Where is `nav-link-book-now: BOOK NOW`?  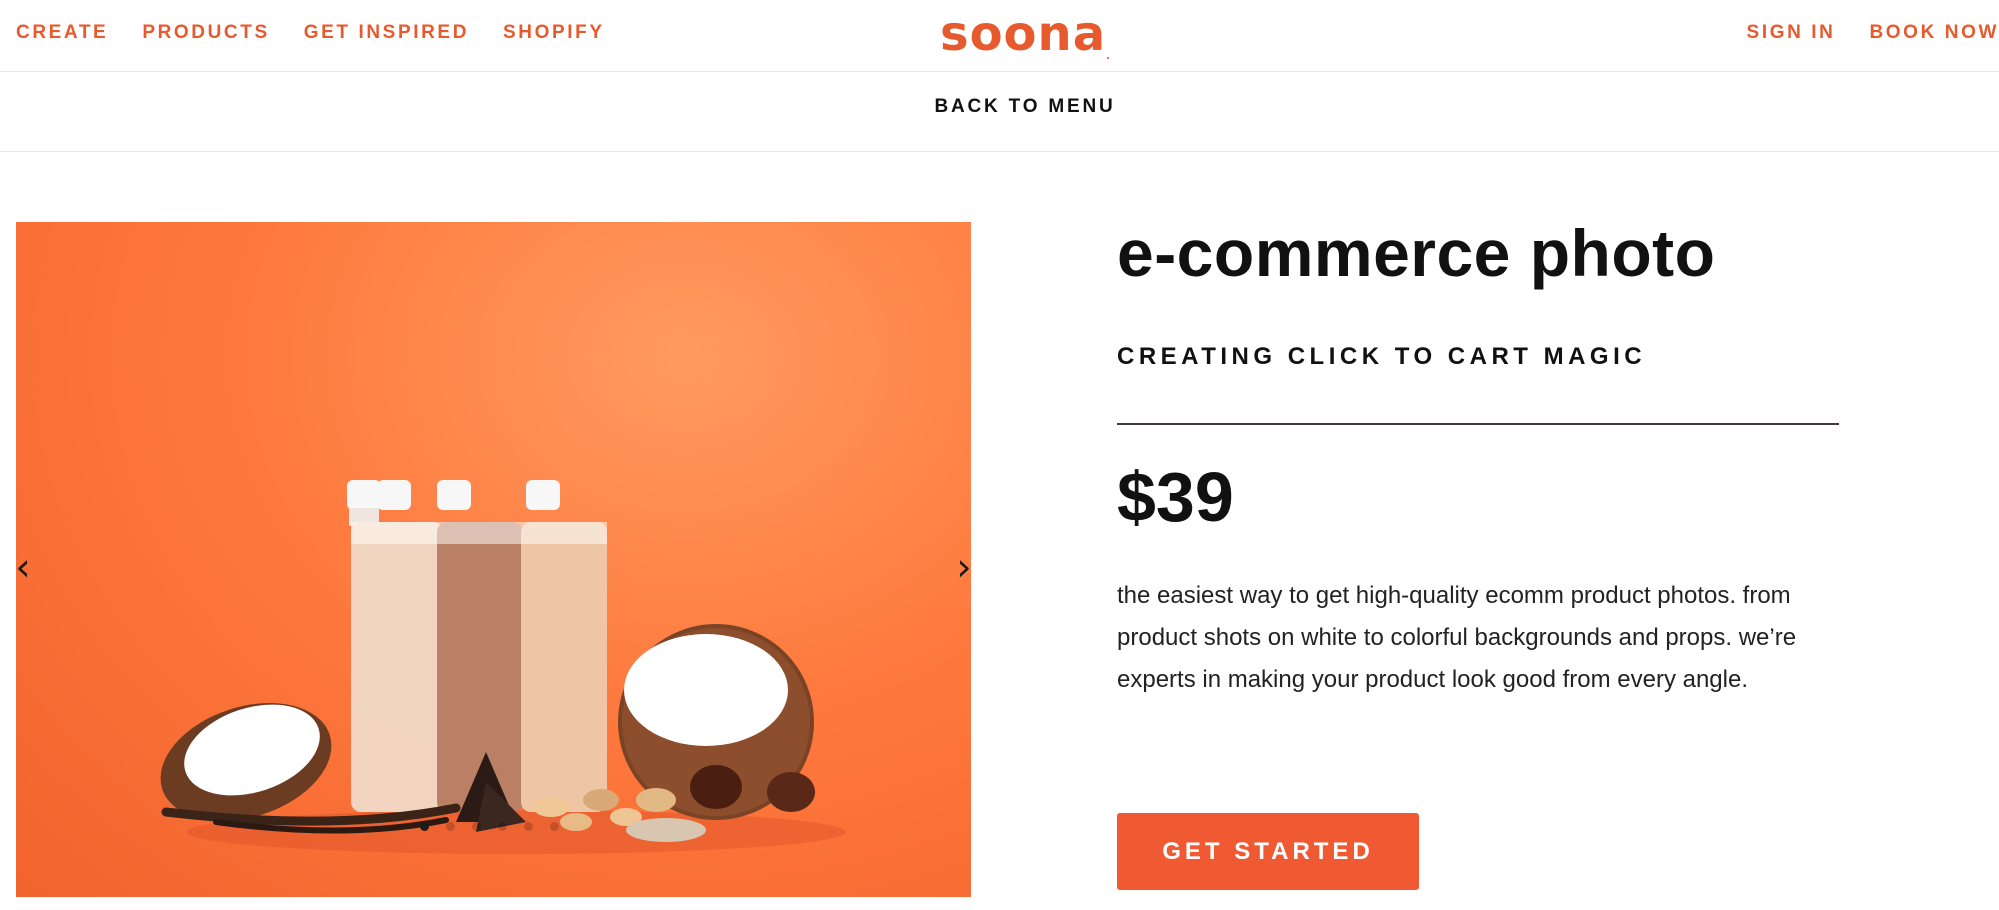 nav-link-book-now: BOOK NOW is located at coordinates (1934, 33).